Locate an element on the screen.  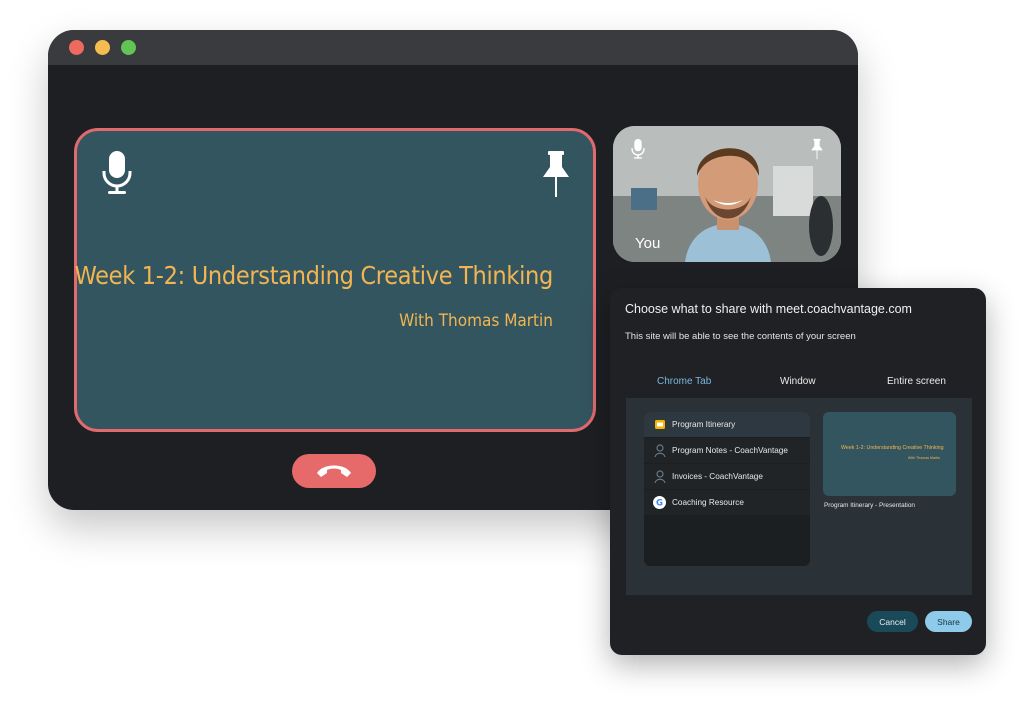
self-microphone-icon is located at coordinates (638, 151).